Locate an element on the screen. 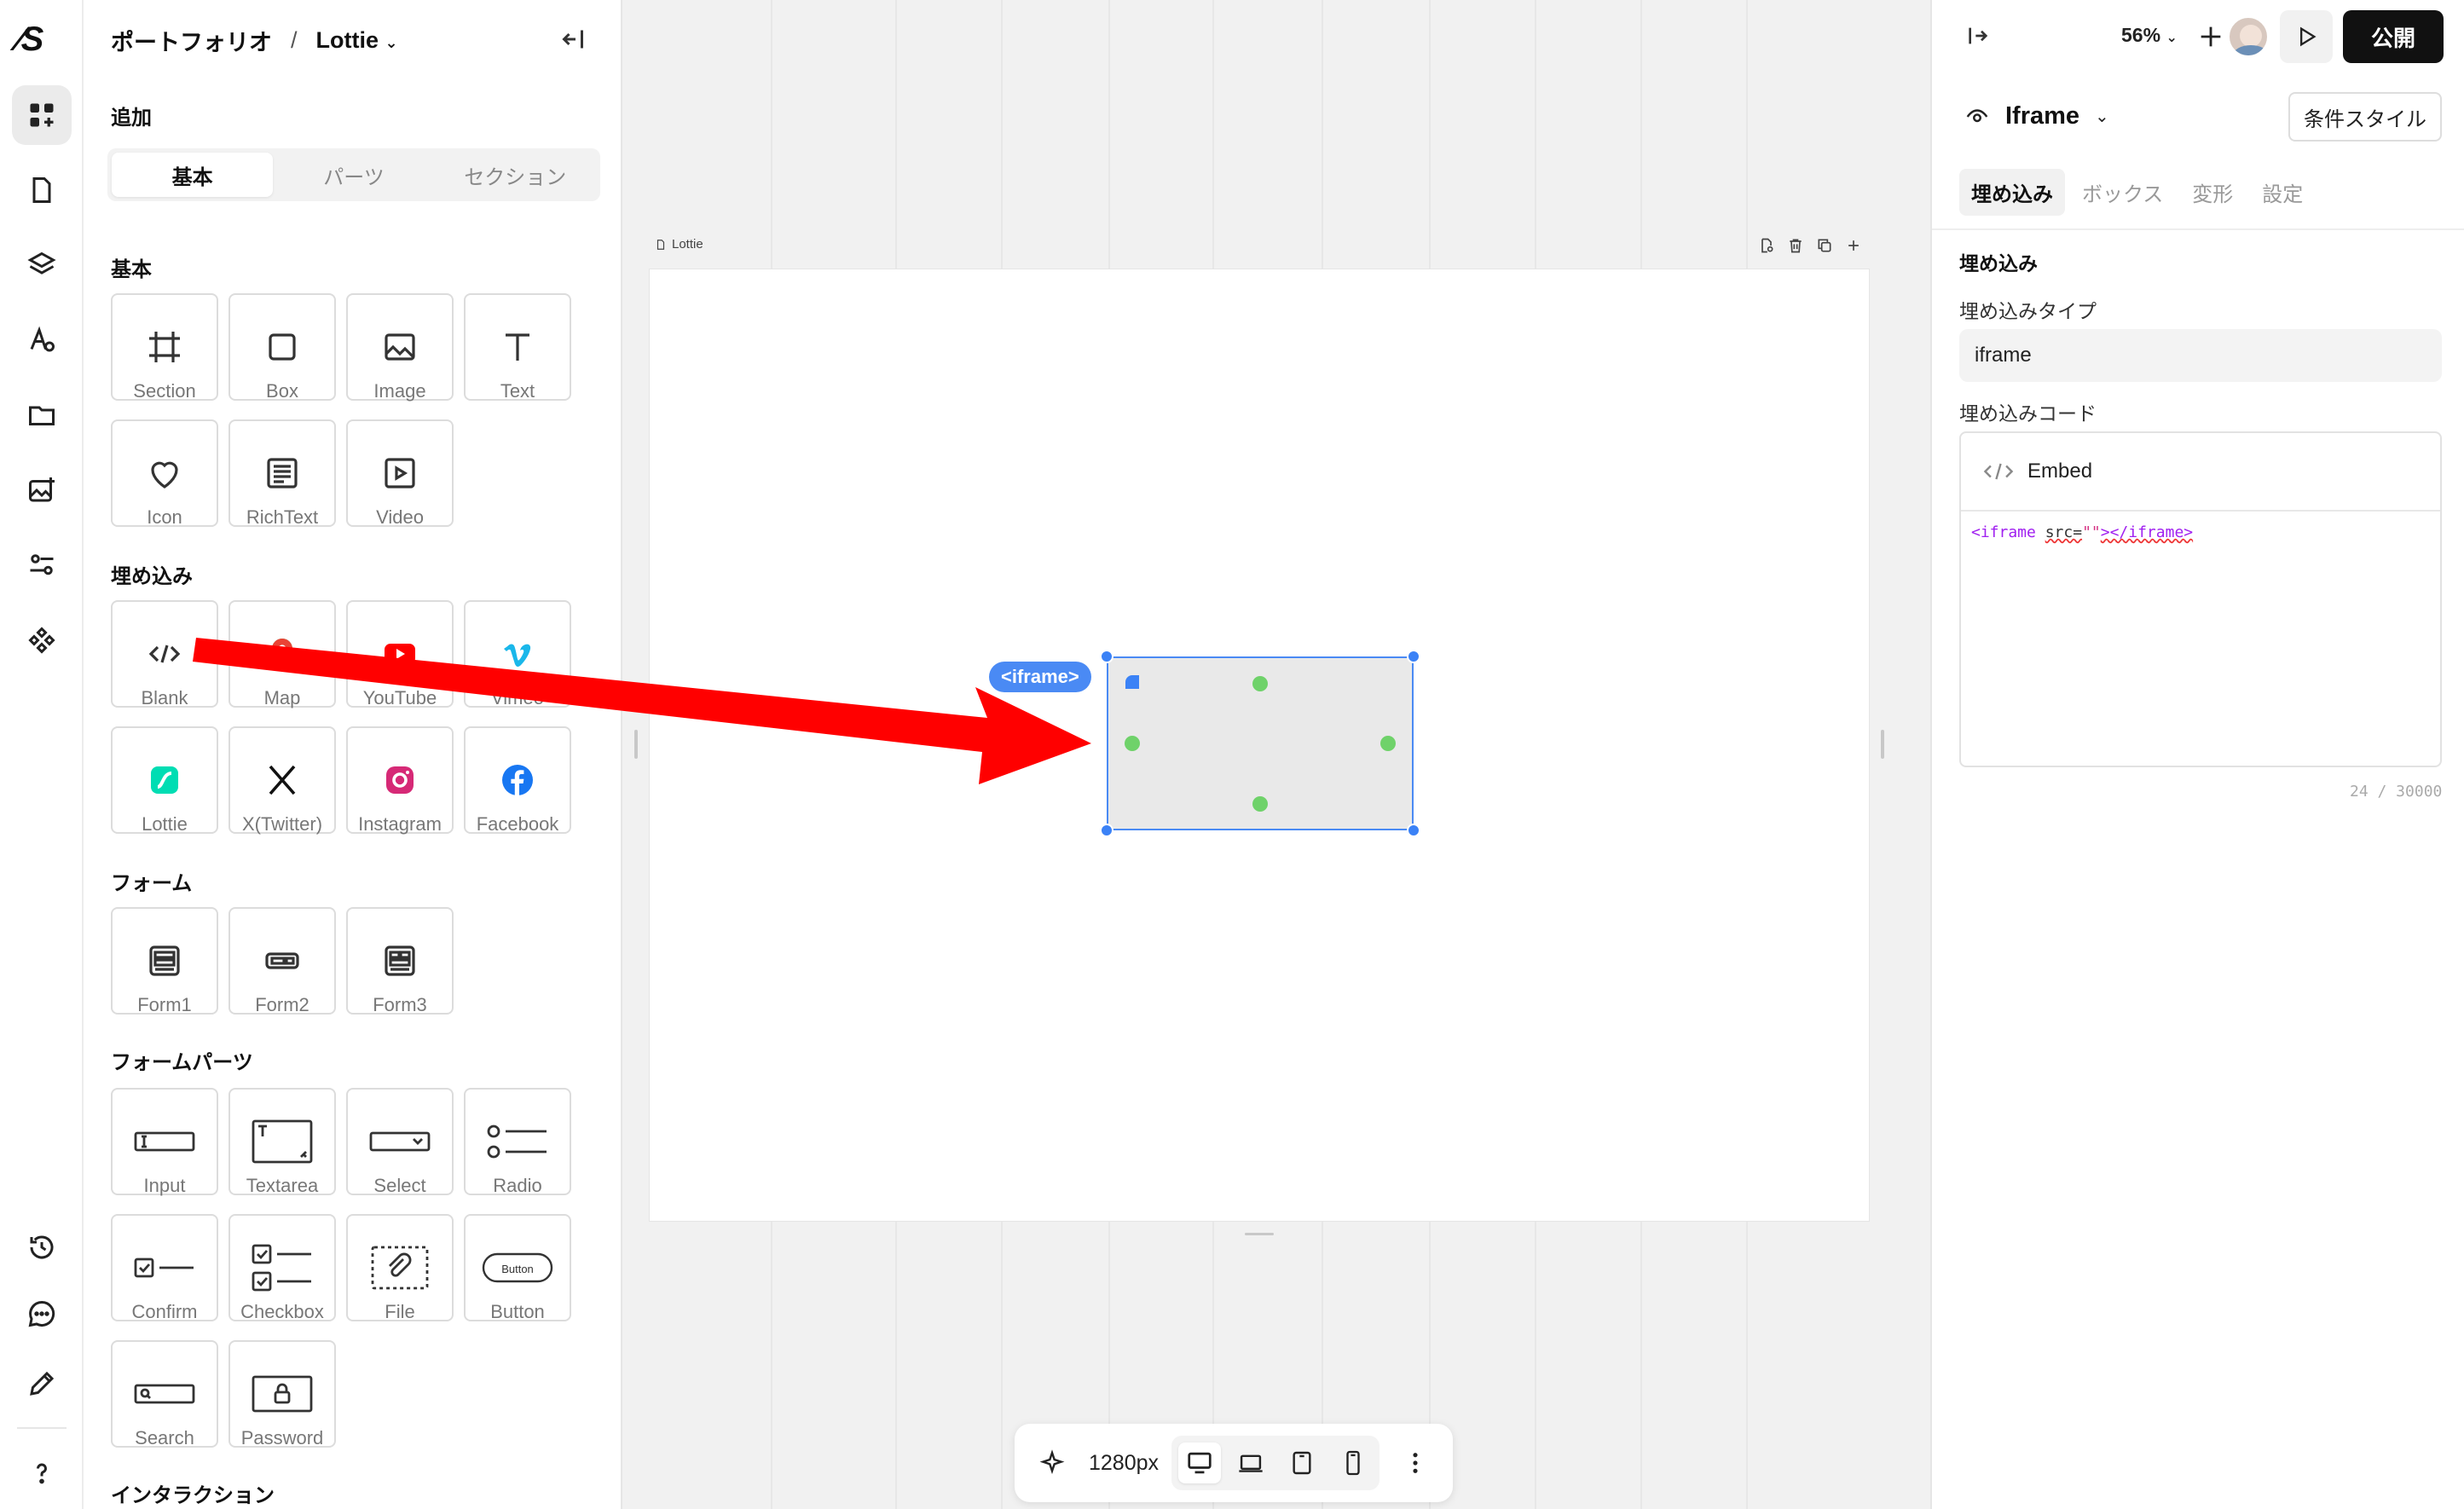 This screenshot has width=2464, height=1509. confirm-checkbox-icon is located at coordinates (164, 1268).